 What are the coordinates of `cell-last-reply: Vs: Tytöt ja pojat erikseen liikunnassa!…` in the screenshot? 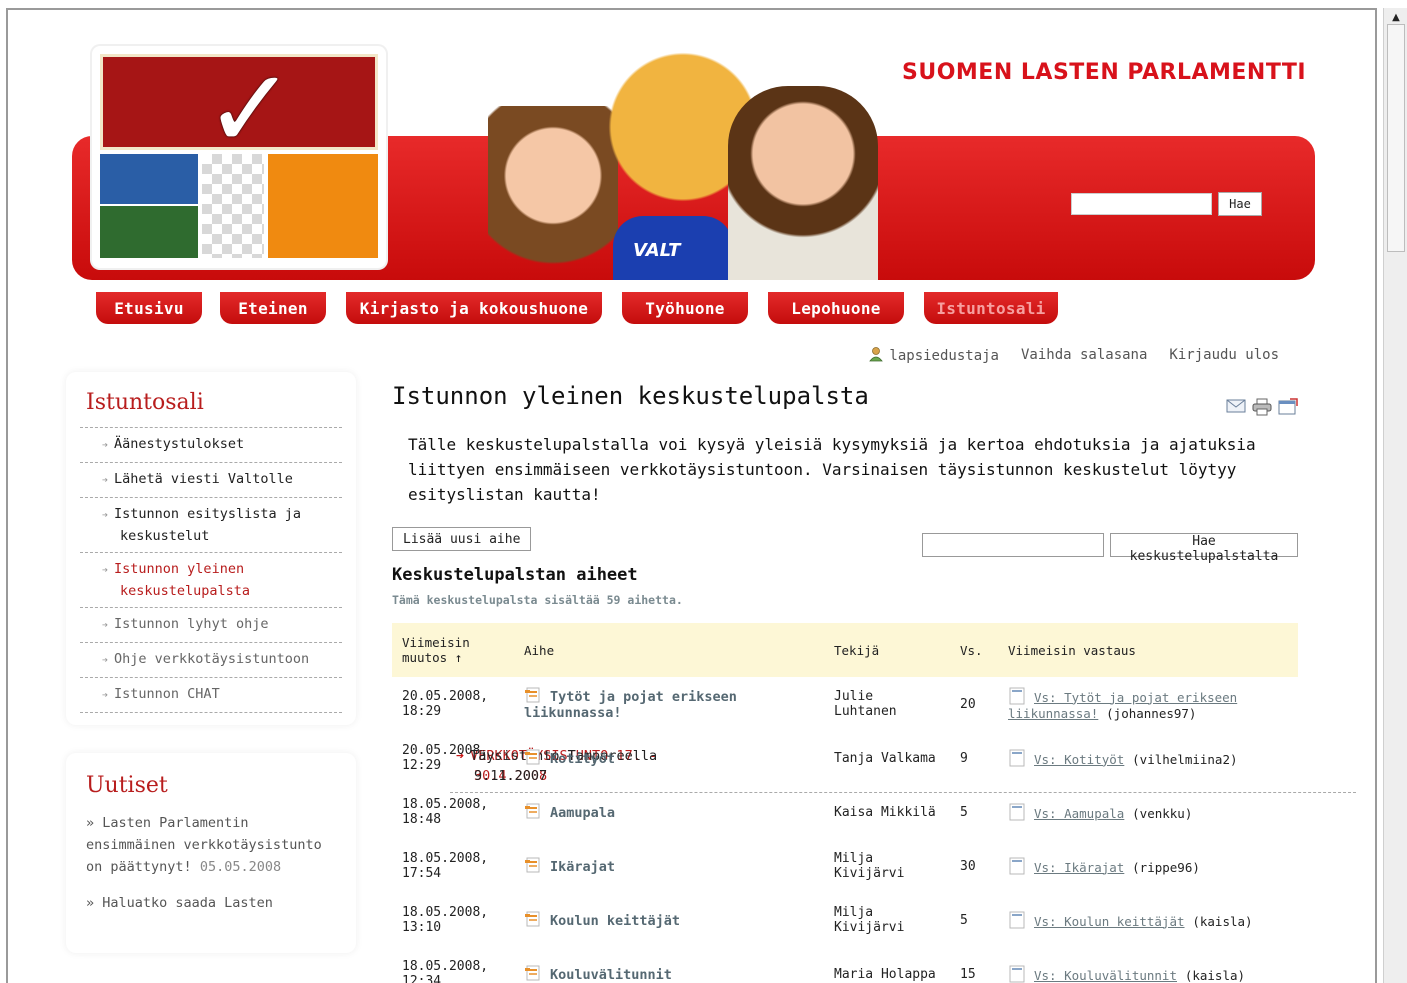 It's located at (1148, 704).